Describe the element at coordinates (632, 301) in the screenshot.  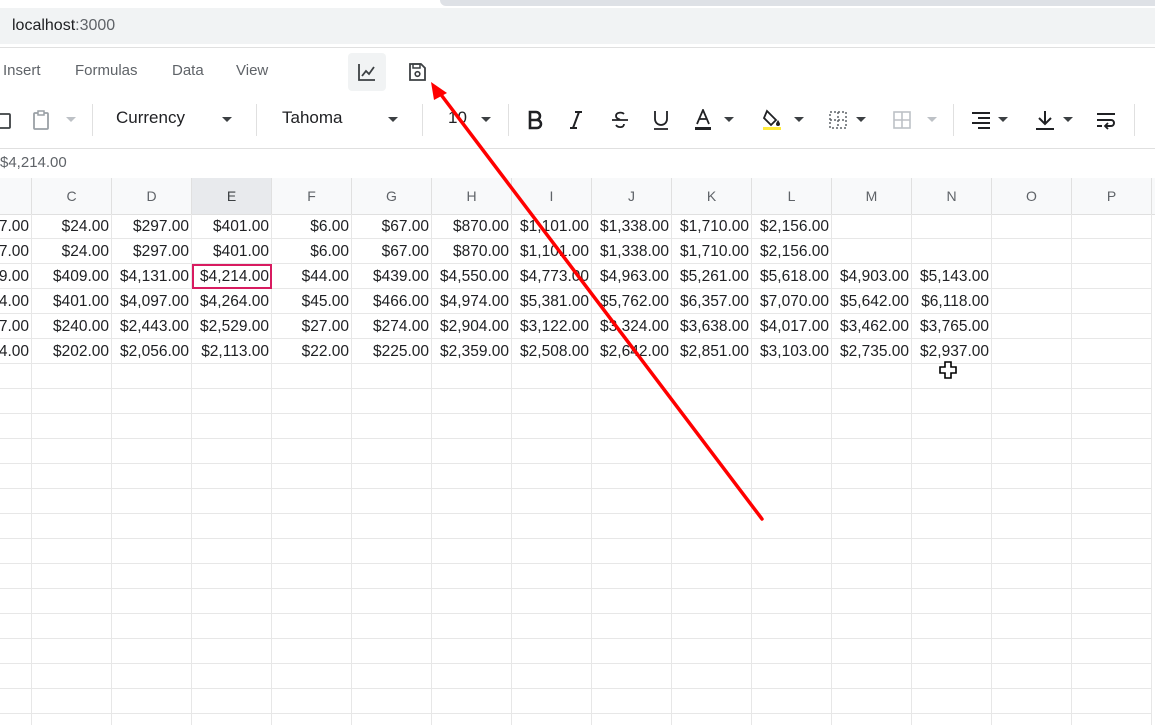
I see `grid-cell: $5,762.00` at that location.